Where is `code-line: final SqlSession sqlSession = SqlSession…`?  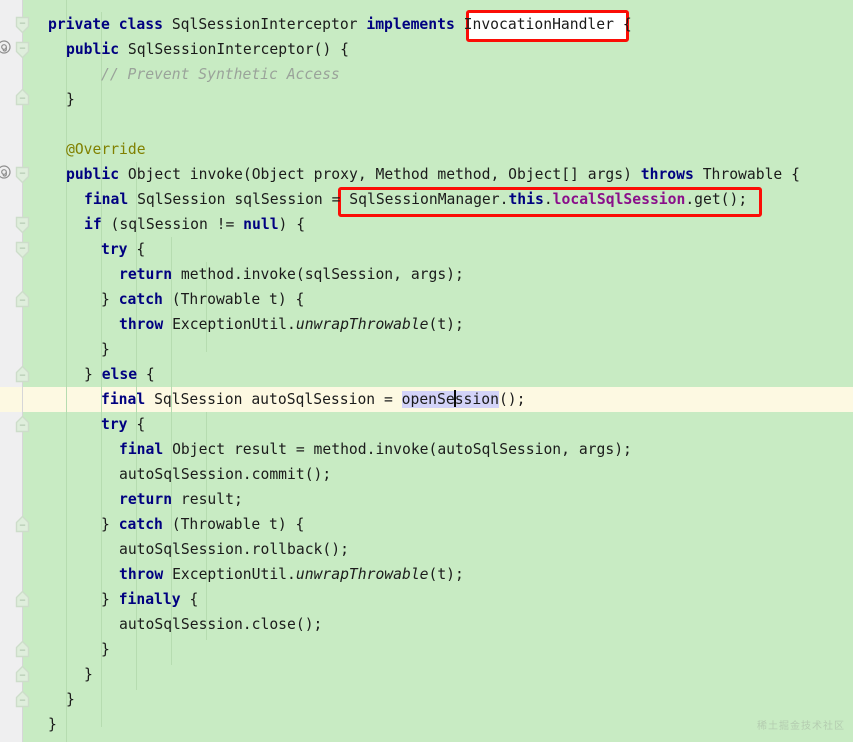 code-line: final SqlSession sqlSession = SqlSession… is located at coordinates (415, 199).